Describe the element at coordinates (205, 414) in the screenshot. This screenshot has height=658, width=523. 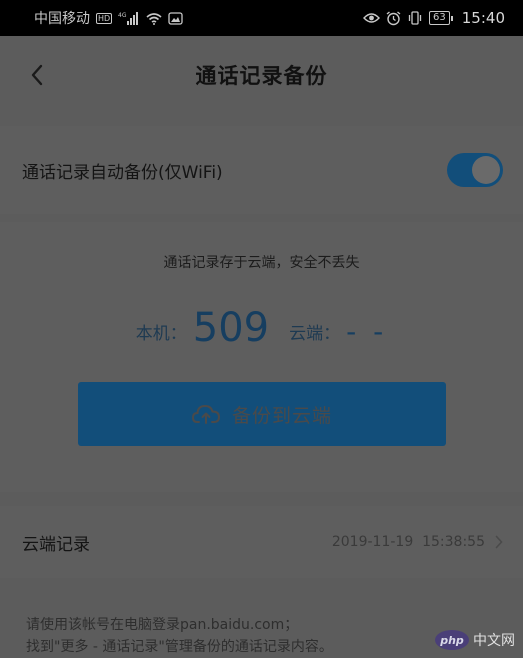
I see `cloud-upload-icon` at that location.